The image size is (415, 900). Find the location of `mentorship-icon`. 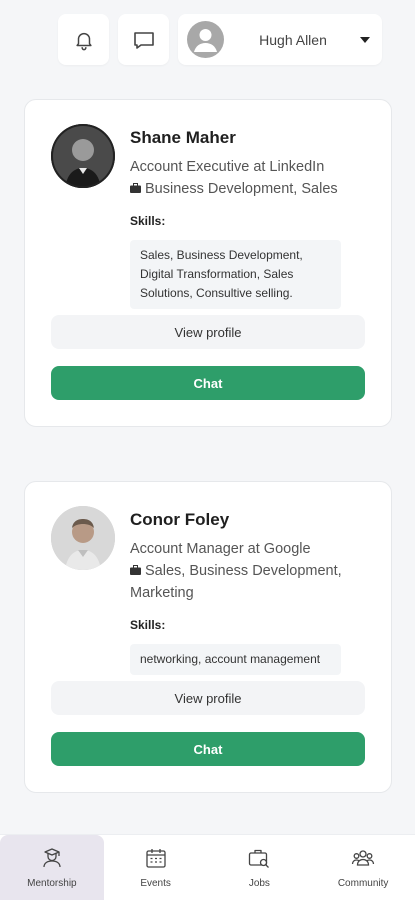

mentorship-icon is located at coordinates (52, 858).